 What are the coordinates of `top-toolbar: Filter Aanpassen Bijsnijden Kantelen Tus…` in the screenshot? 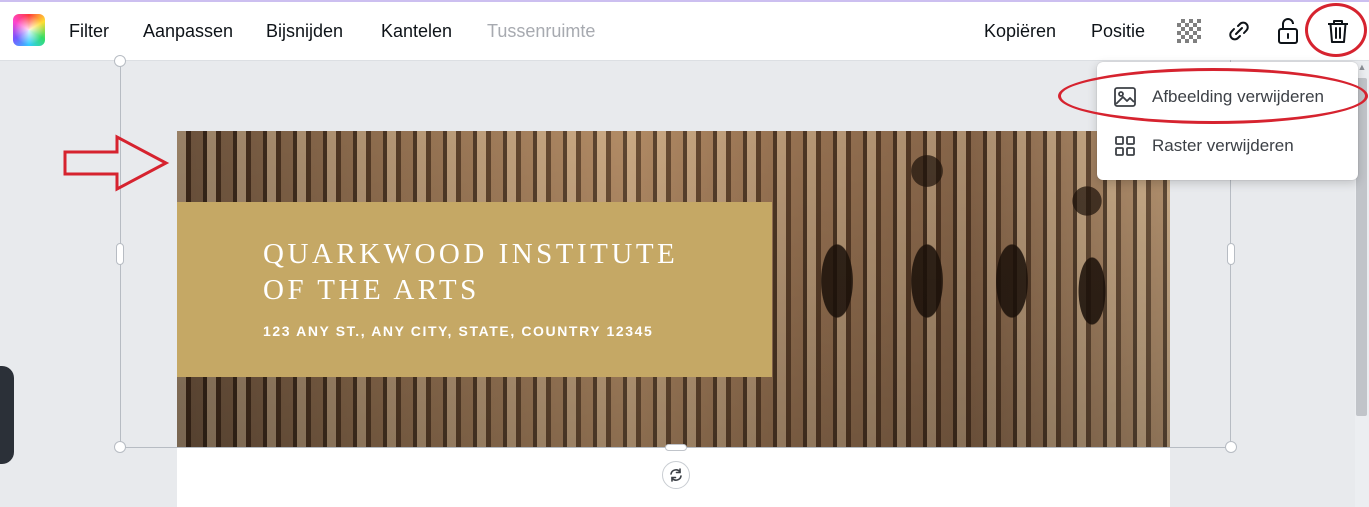 It's located at (684, 30).